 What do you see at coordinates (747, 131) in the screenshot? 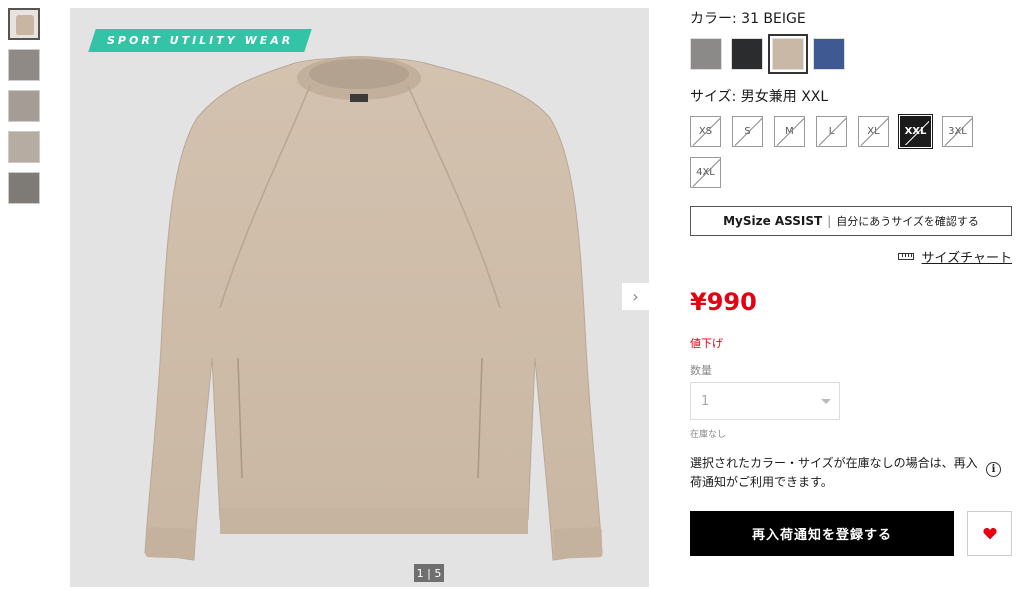
I see `size-s: S` at bounding box center [747, 131].